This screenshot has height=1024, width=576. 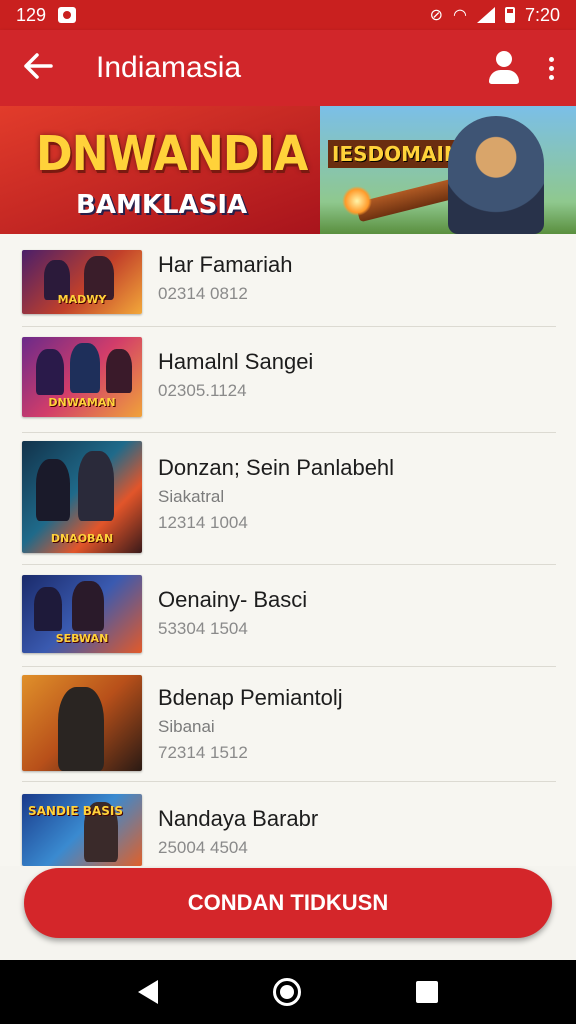 I want to click on app-bar: Indiamasia, so click(x=288, y=68).